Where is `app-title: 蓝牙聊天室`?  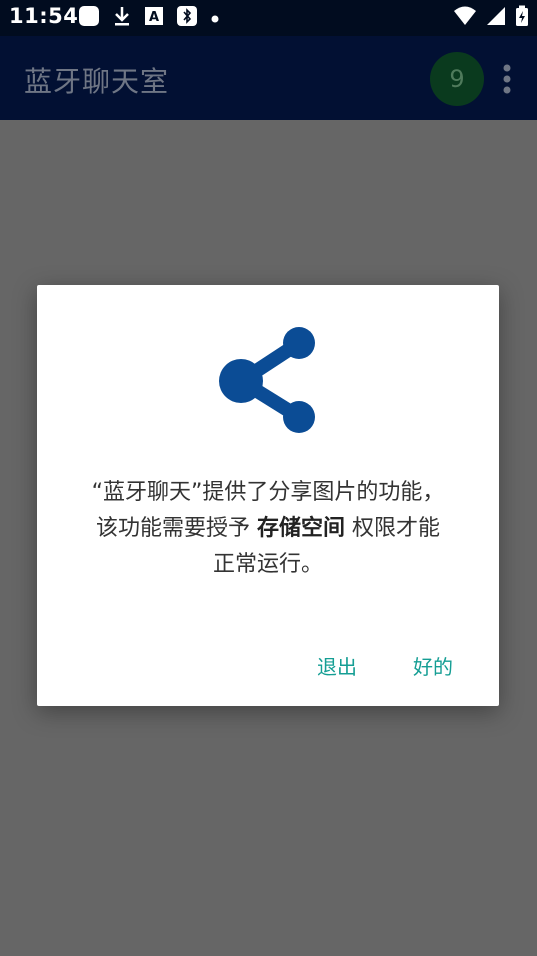
app-title: 蓝牙聊天室 is located at coordinates (97, 81).